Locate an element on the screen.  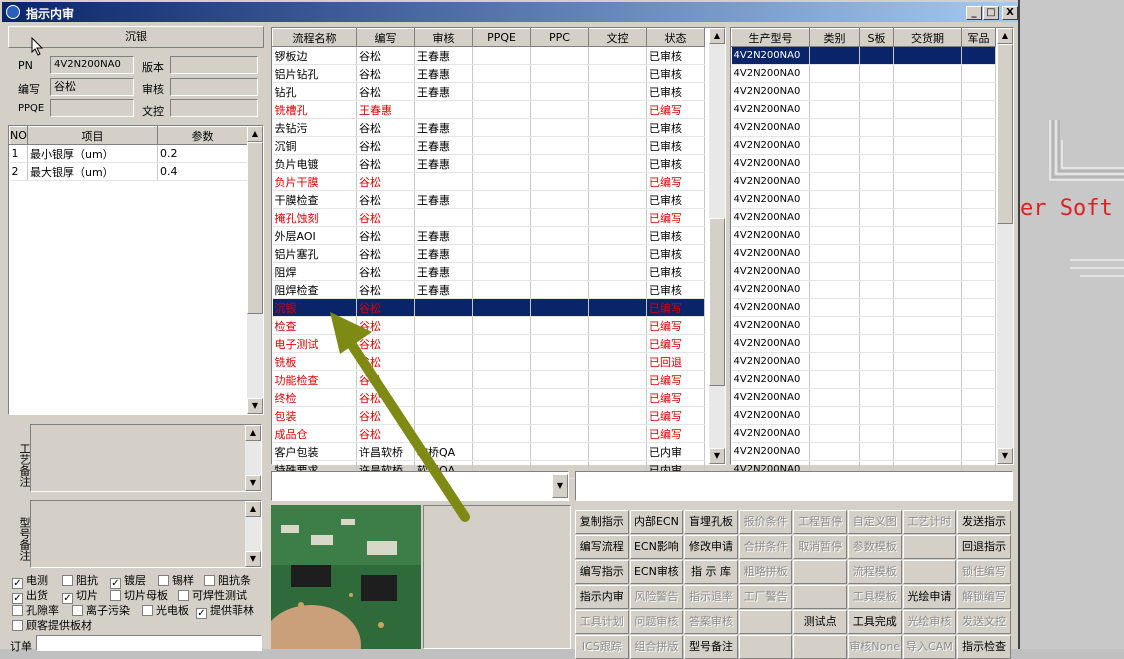
process-header-2: 审核 is located at coordinates (443, 37).